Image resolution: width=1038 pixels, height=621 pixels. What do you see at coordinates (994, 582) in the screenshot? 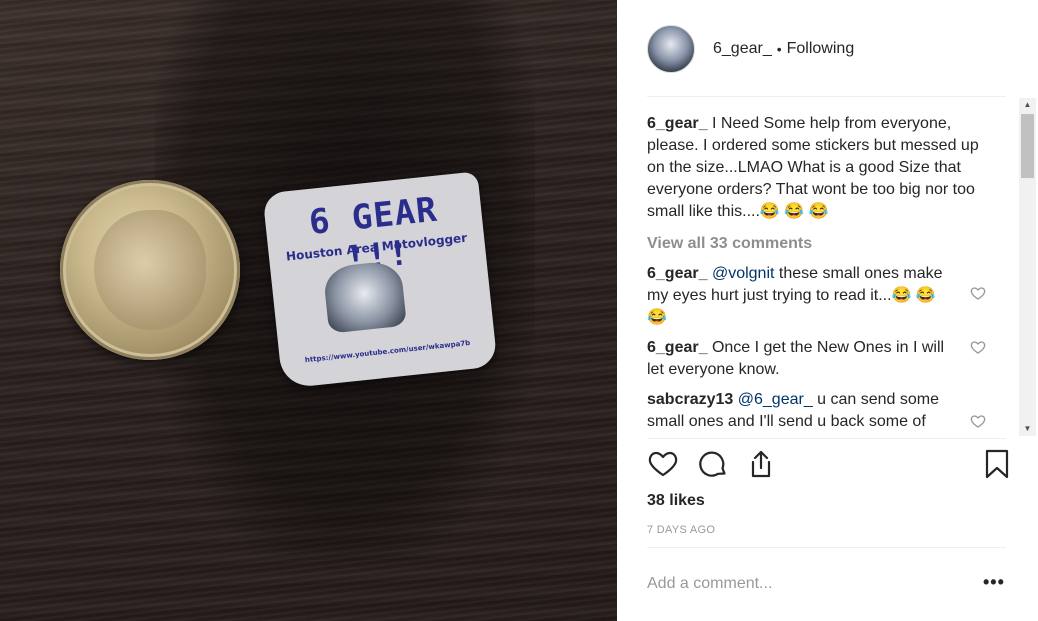
I see `more-options-icon: •••` at bounding box center [994, 582].